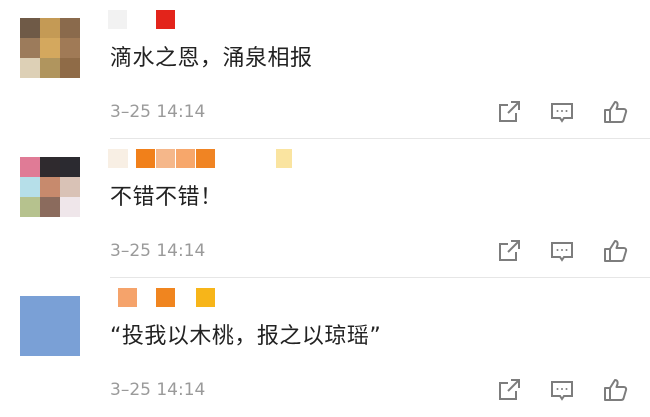 The image size is (650, 417). Describe the element at coordinates (211, 58) in the screenshot. I see `comment-text: 滴水之恩，涌泉相报` at that location.